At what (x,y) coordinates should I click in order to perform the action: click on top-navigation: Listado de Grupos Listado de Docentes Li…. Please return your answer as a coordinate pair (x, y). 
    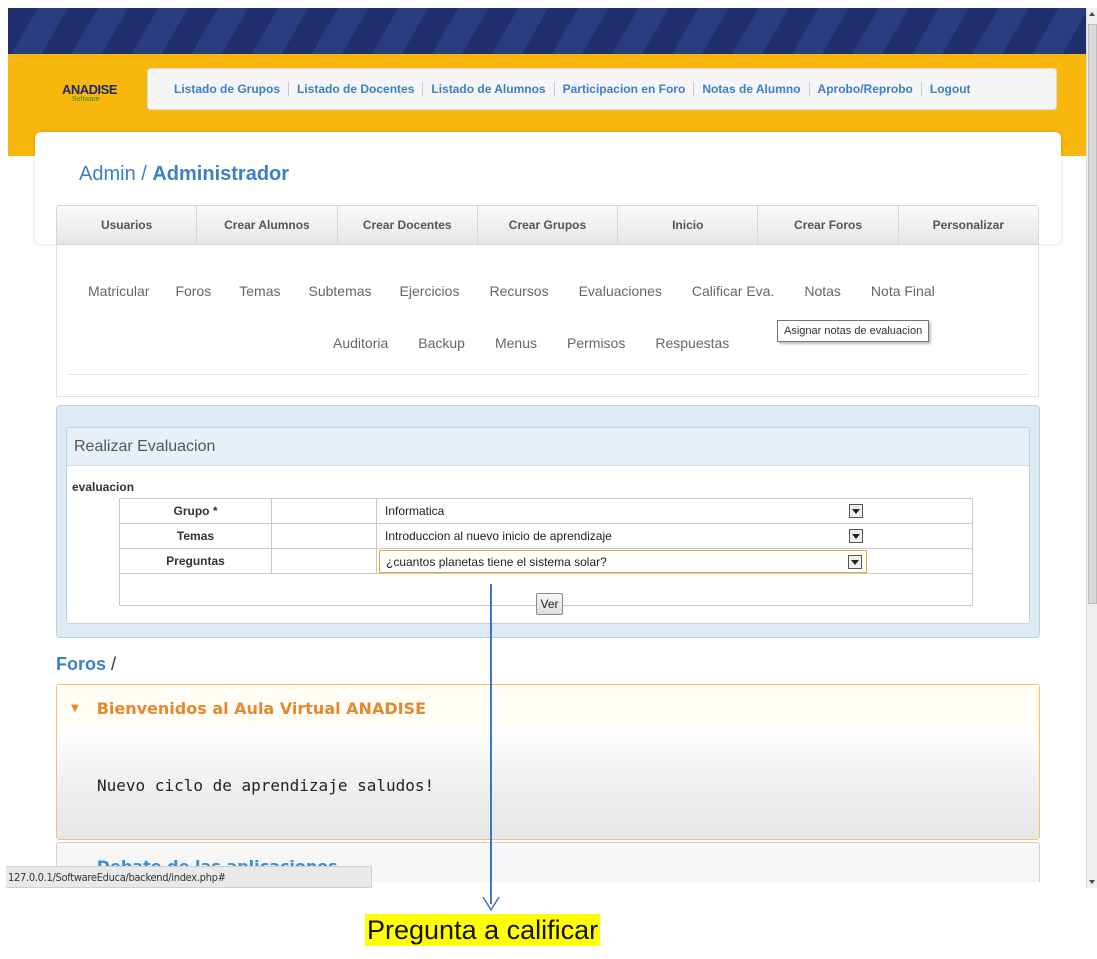
    Looking at the image, I should click on (602, 89).